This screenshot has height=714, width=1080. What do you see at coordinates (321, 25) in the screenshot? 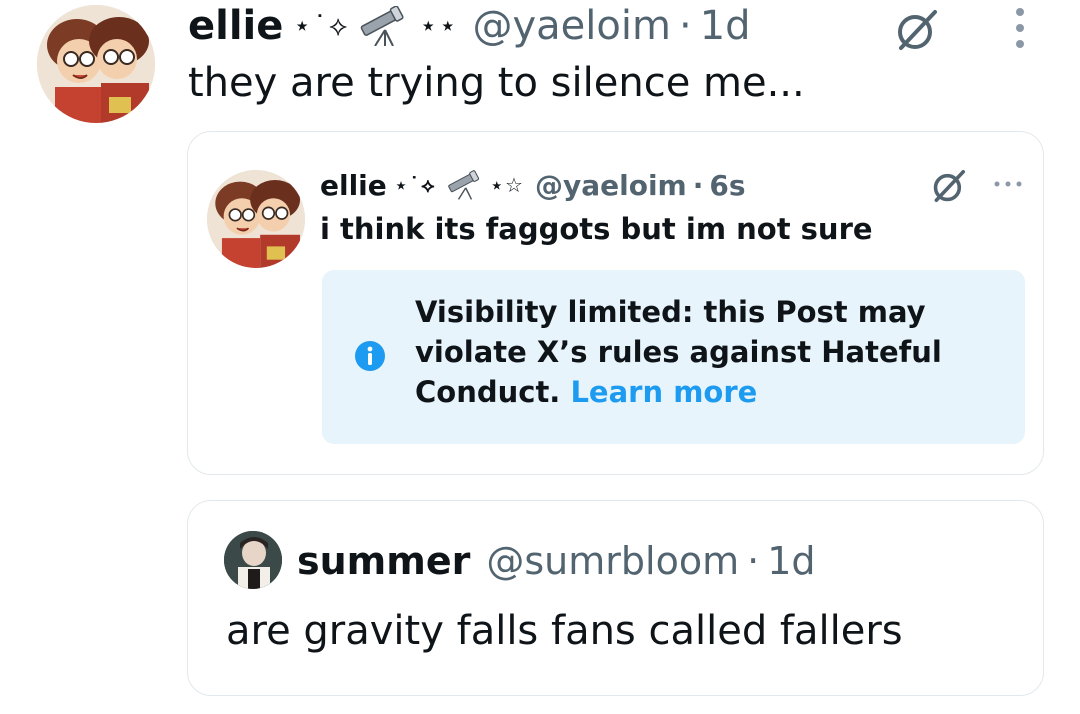
I see `name-decoration: ⋆˙⟡` at bounding box center [321, 25].